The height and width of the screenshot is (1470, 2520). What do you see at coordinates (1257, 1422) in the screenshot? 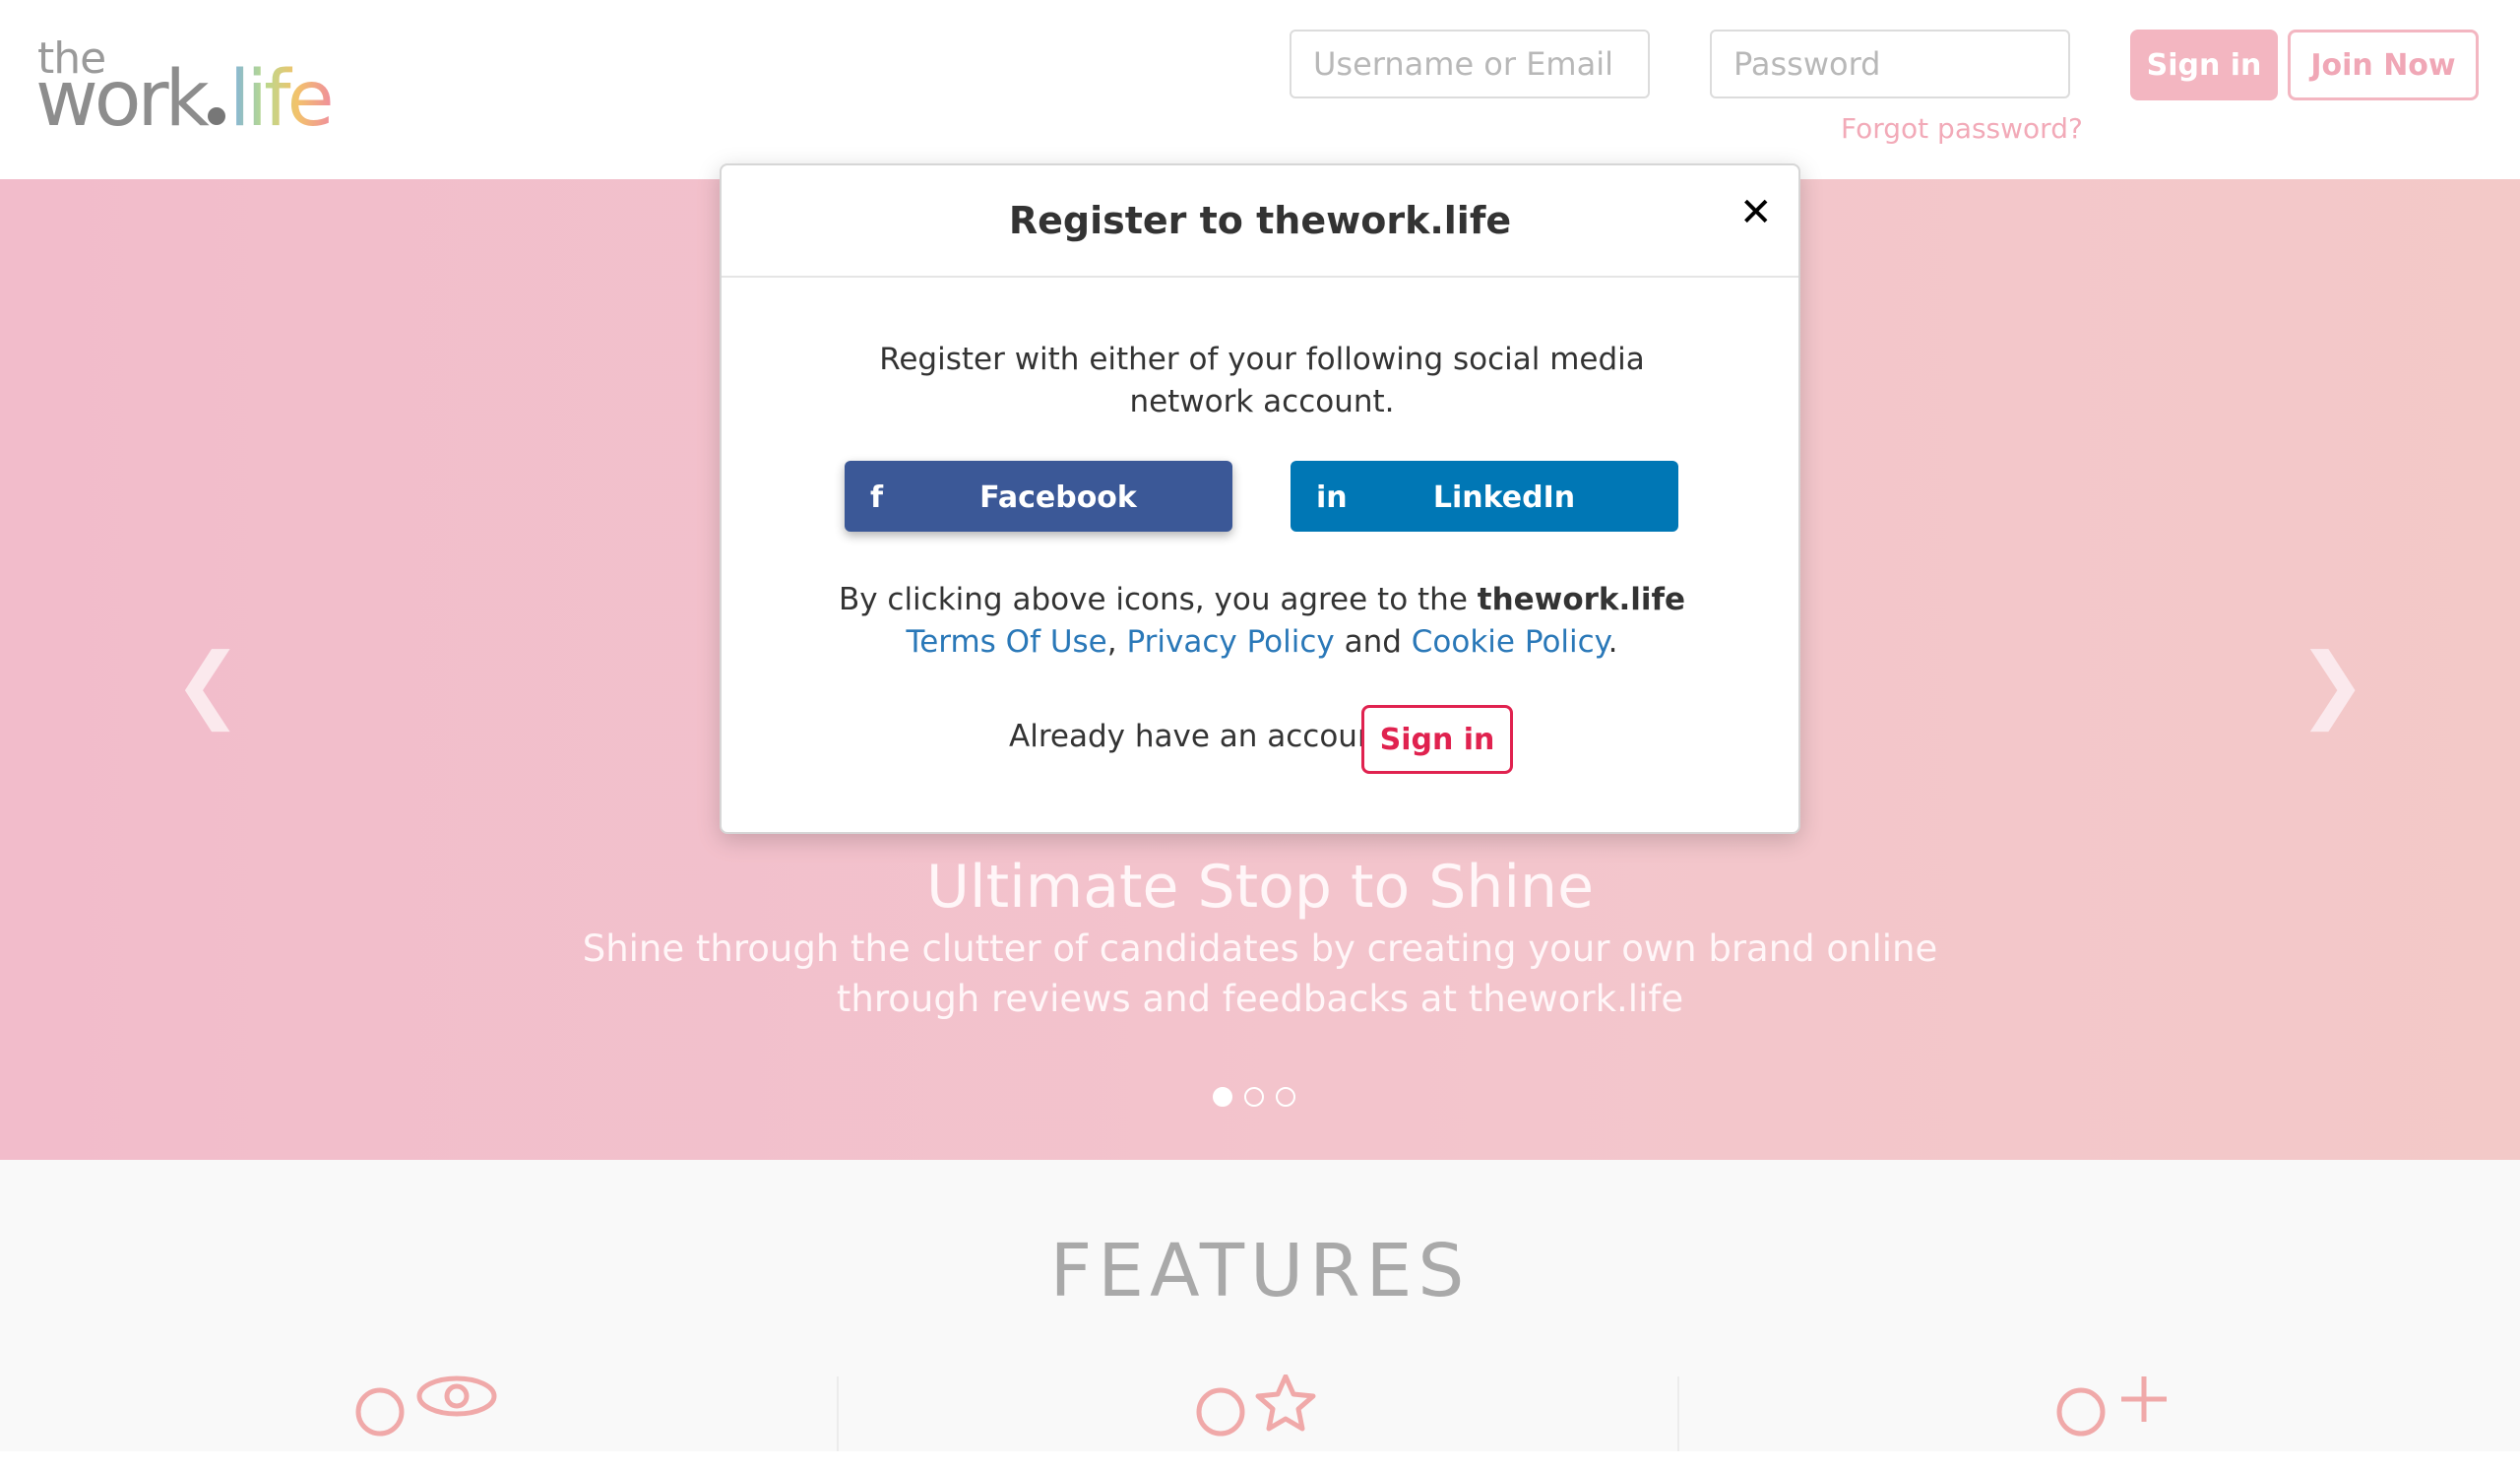
I see `user-star-icon` at bounding box center [1257, 1422].